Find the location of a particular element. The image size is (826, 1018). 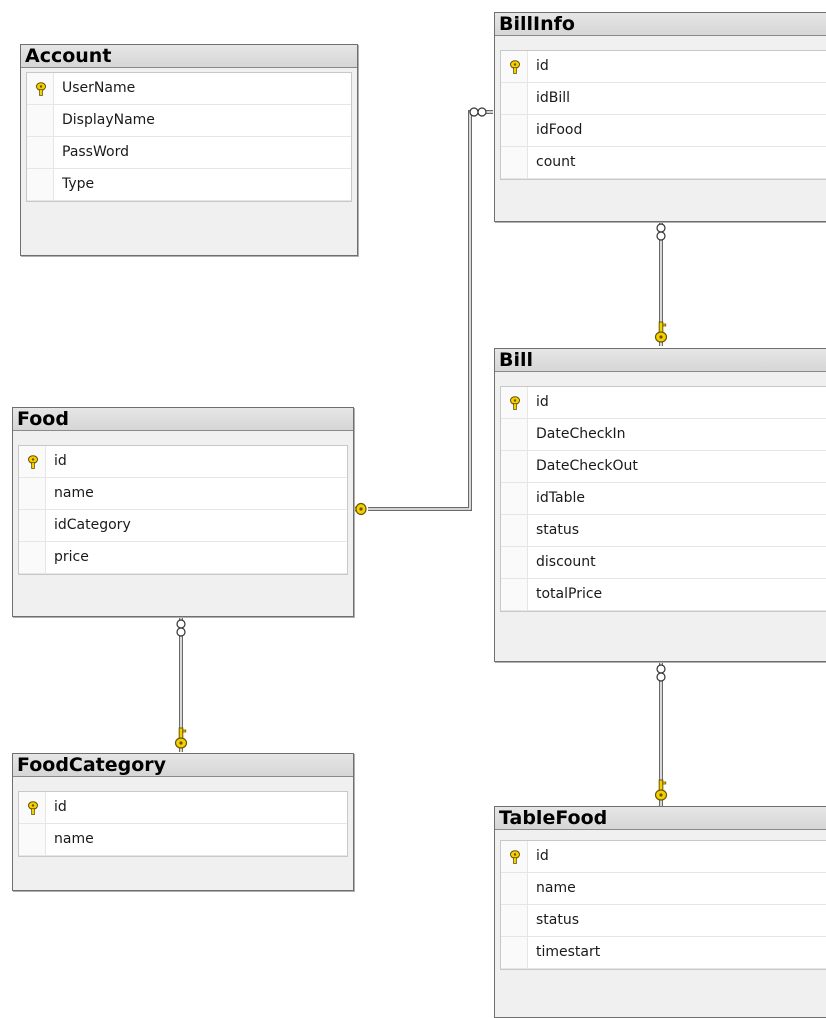

column-row: discount is located at coordinates (663, 563).